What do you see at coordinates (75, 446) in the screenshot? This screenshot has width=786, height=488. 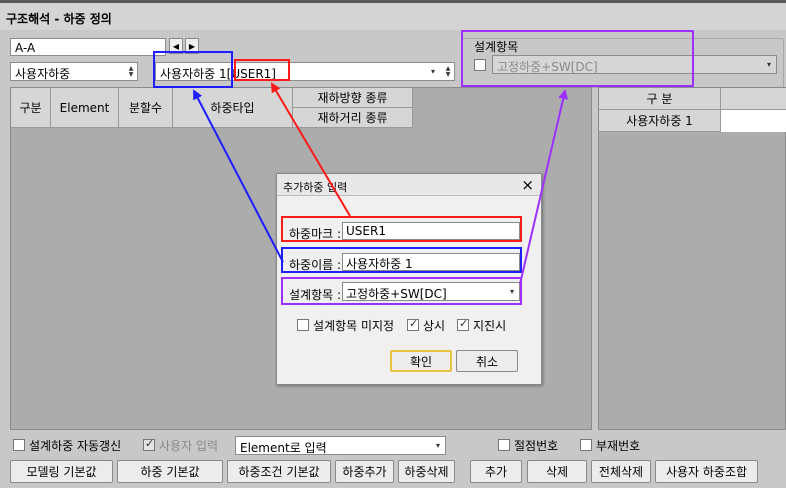 I see `auto-update-label: 설계하중 자동갱신` at bounding box center [75, 446].